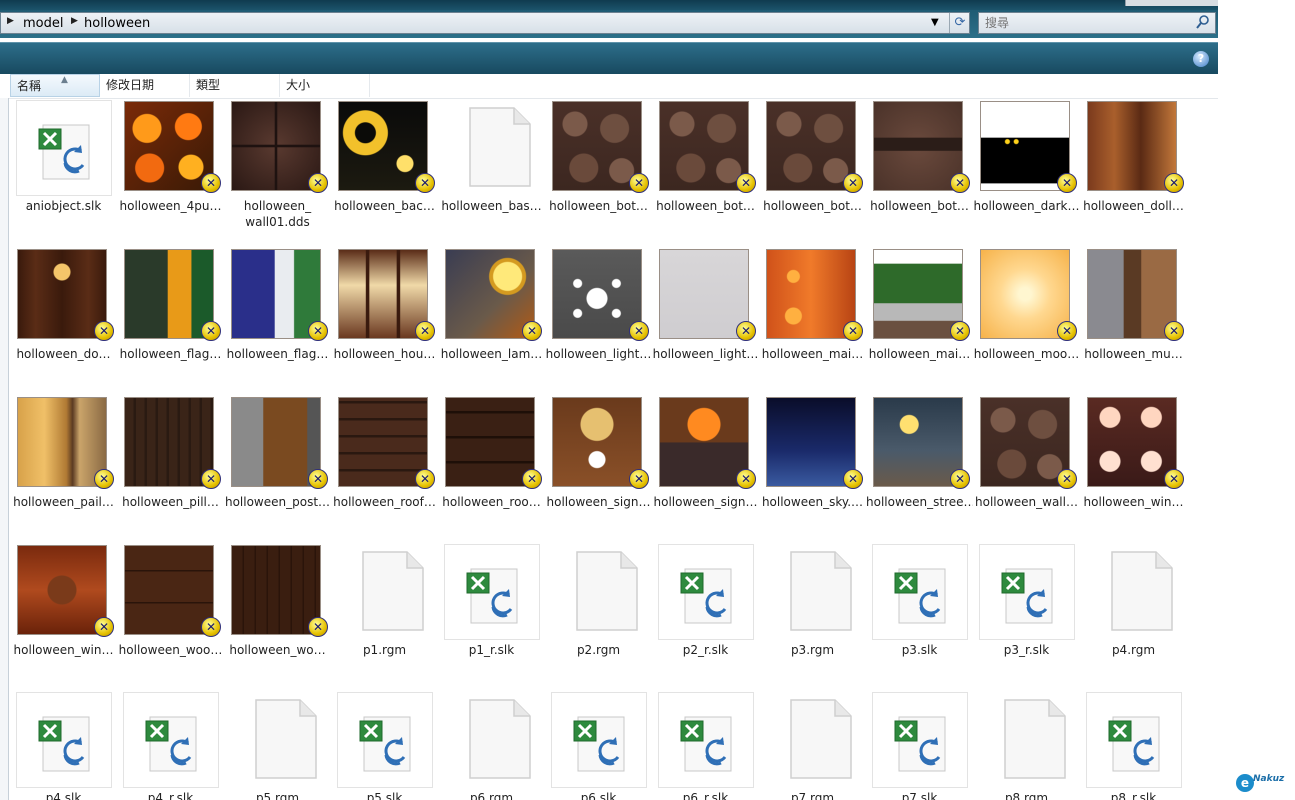 The height and width of the screenshot is (800, 1295). I want to click on file-item: ✕ holloween_ wall01.dds, so click(277, 174).